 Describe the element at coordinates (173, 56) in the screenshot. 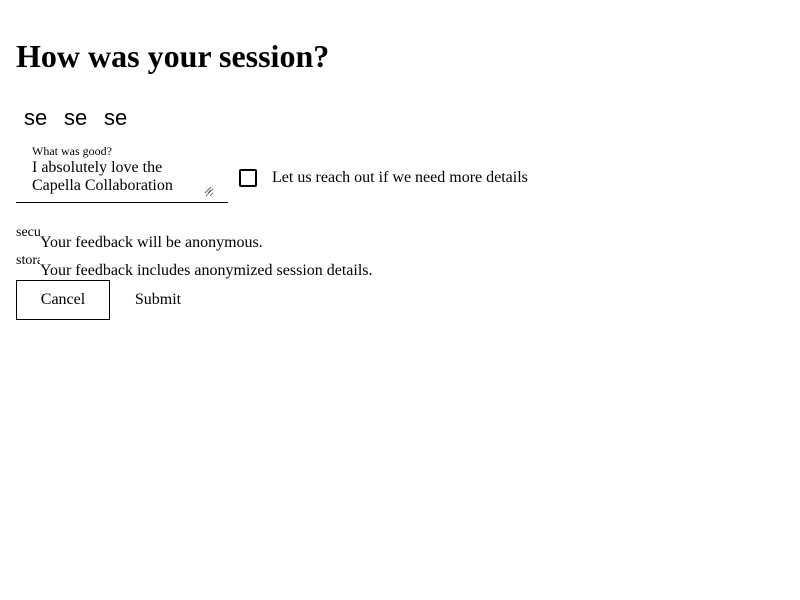

I see `page-title: How was your session?` at that location.